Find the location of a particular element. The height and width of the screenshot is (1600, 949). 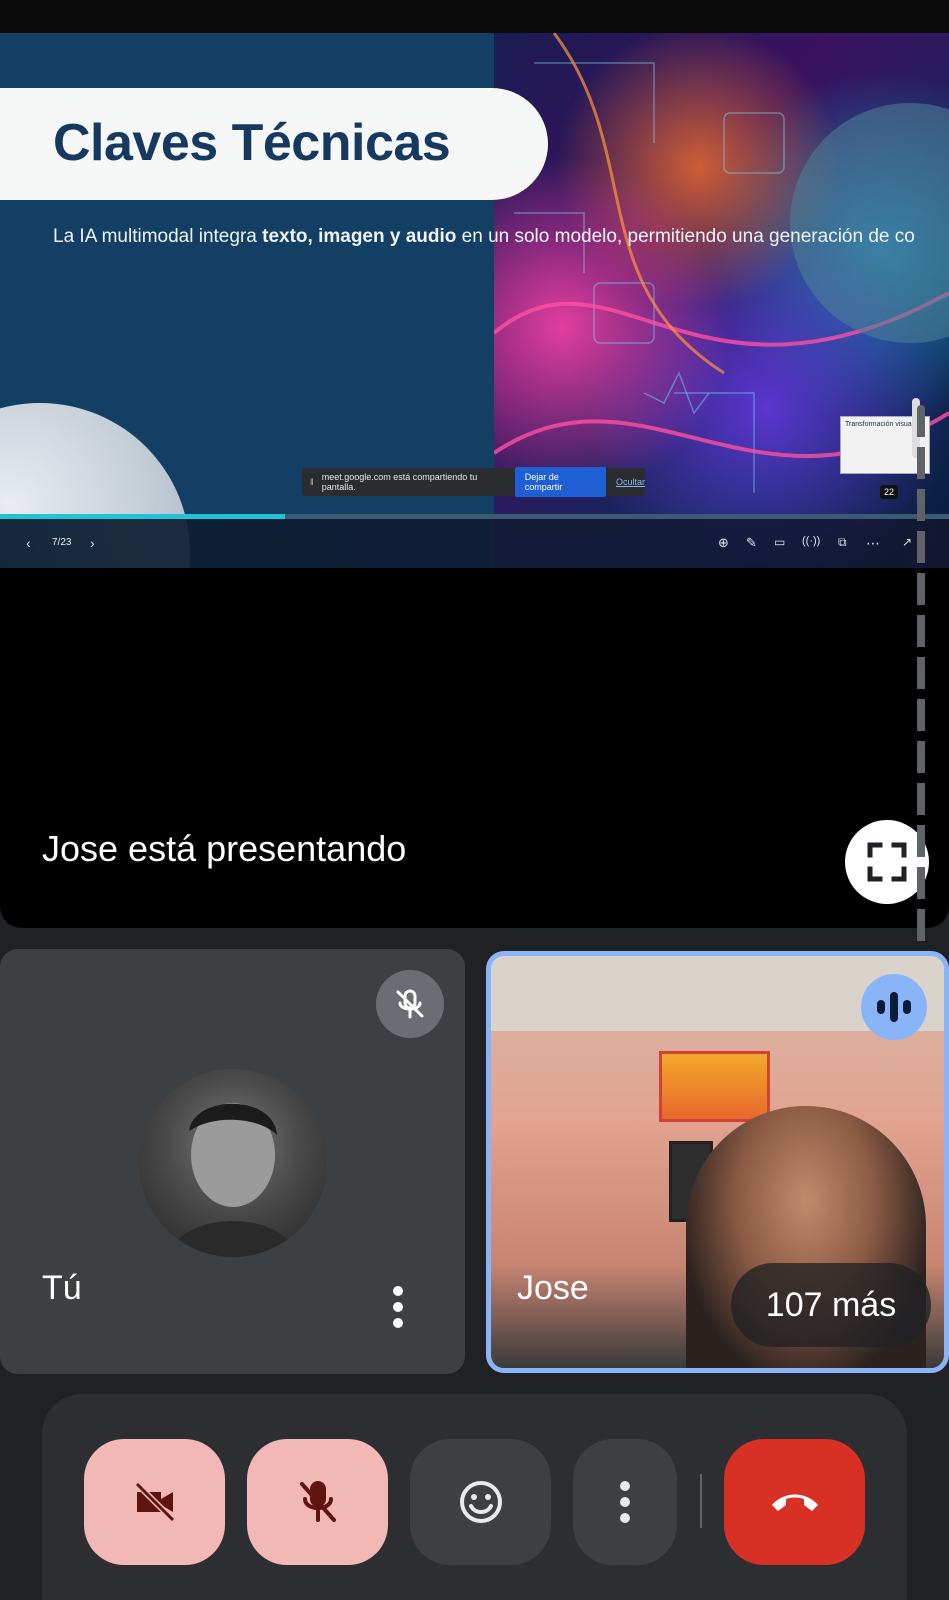

muted-badge is located at coordinates (410, 1004).